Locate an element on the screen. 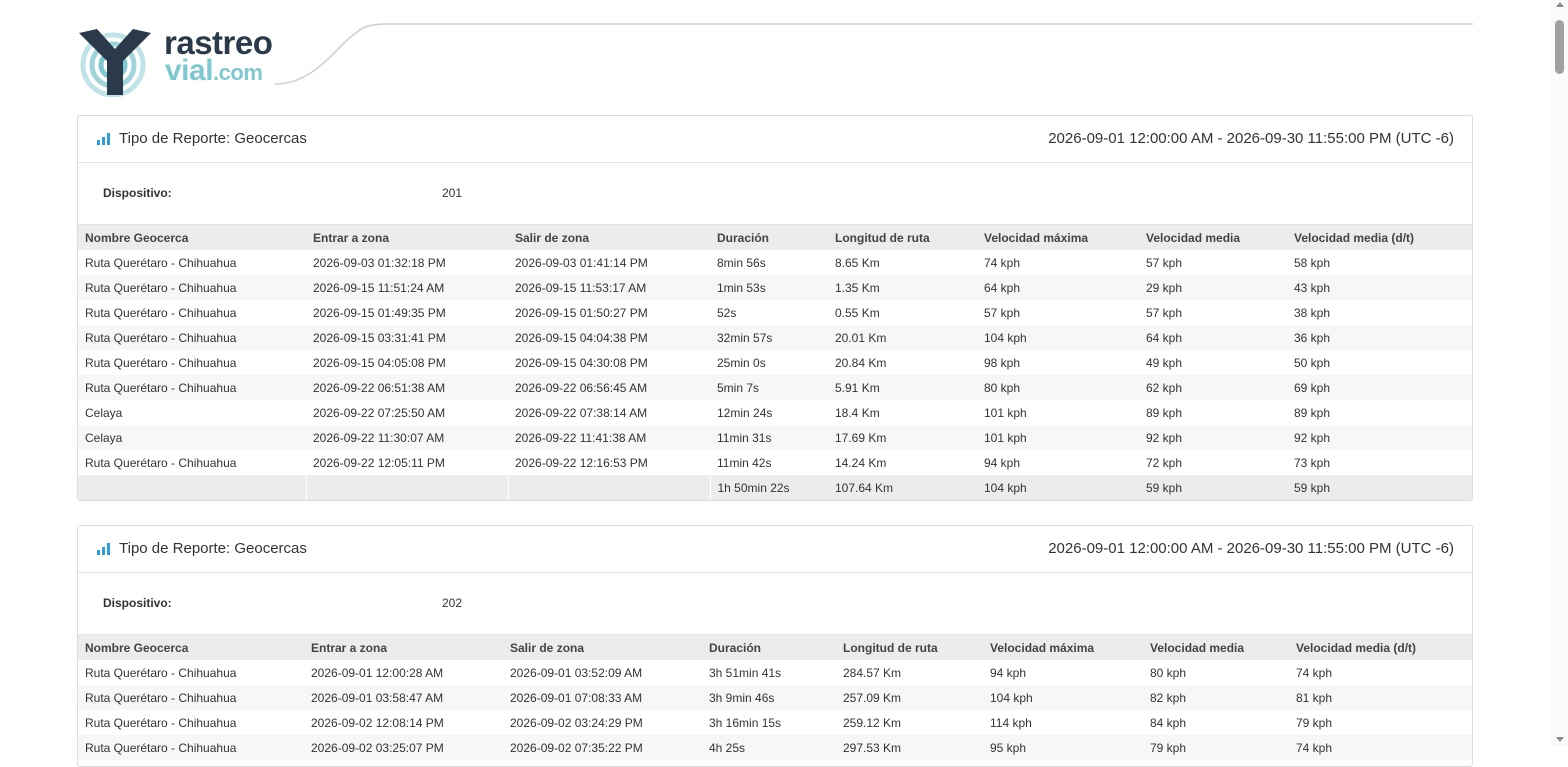 The height and width of the screenshot is (767, 1568). table-cell: 284.57 Km is located at coordinates (872, 672).